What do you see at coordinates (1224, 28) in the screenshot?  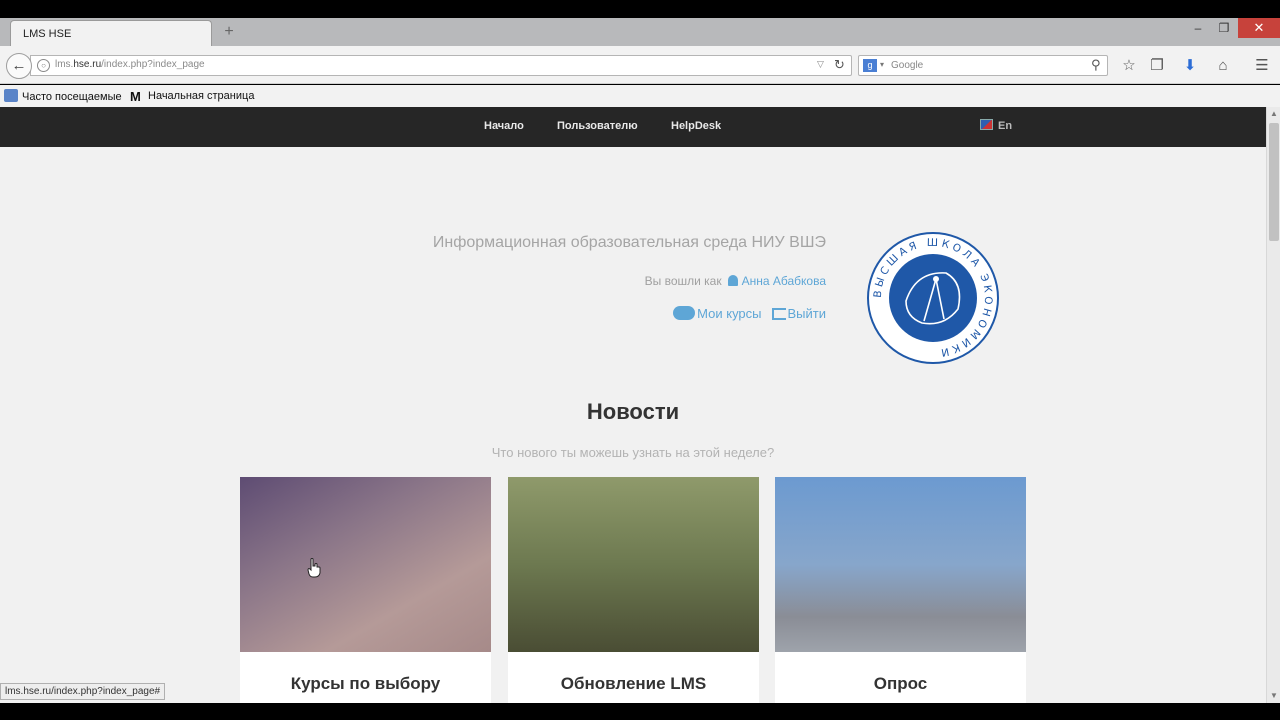 I see `restore-button: ❐` at bounding box center [1224, 28].